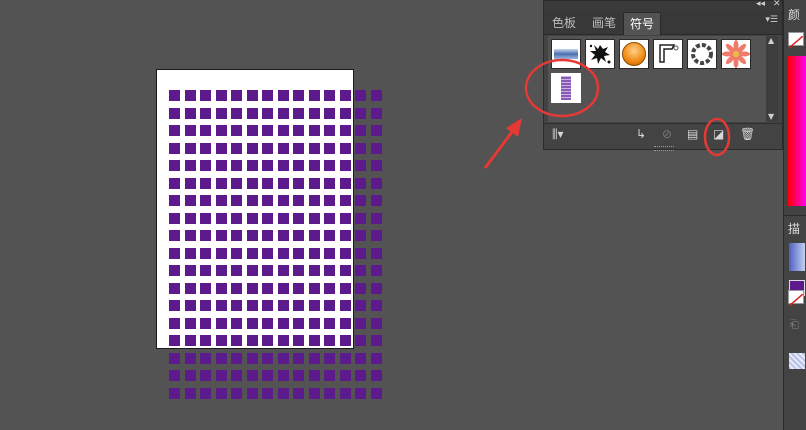 Image resolution: width=806 pixels, height=430 pixels. I want to click on break-link-icon: ⊘, so click(667, 134).